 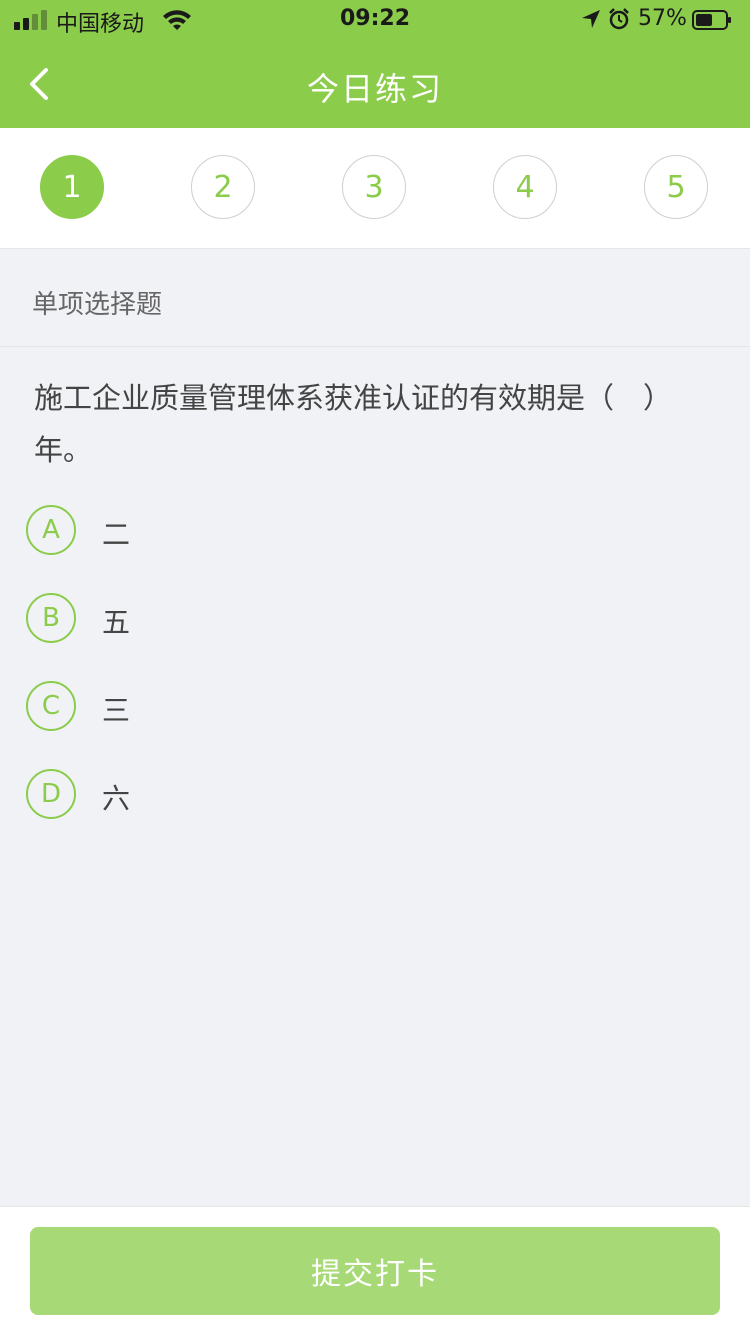 What do you see at coordinates (353, 424) in the screenshot?
I see `question-text: 施工企业质量管理体系获准认证的有效期是（ ）年。` at bounding box center [353, 424].